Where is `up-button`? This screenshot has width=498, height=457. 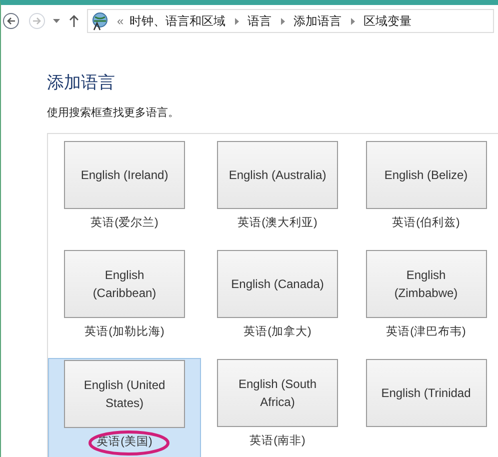
up-button is located at coordinates (74, 21).